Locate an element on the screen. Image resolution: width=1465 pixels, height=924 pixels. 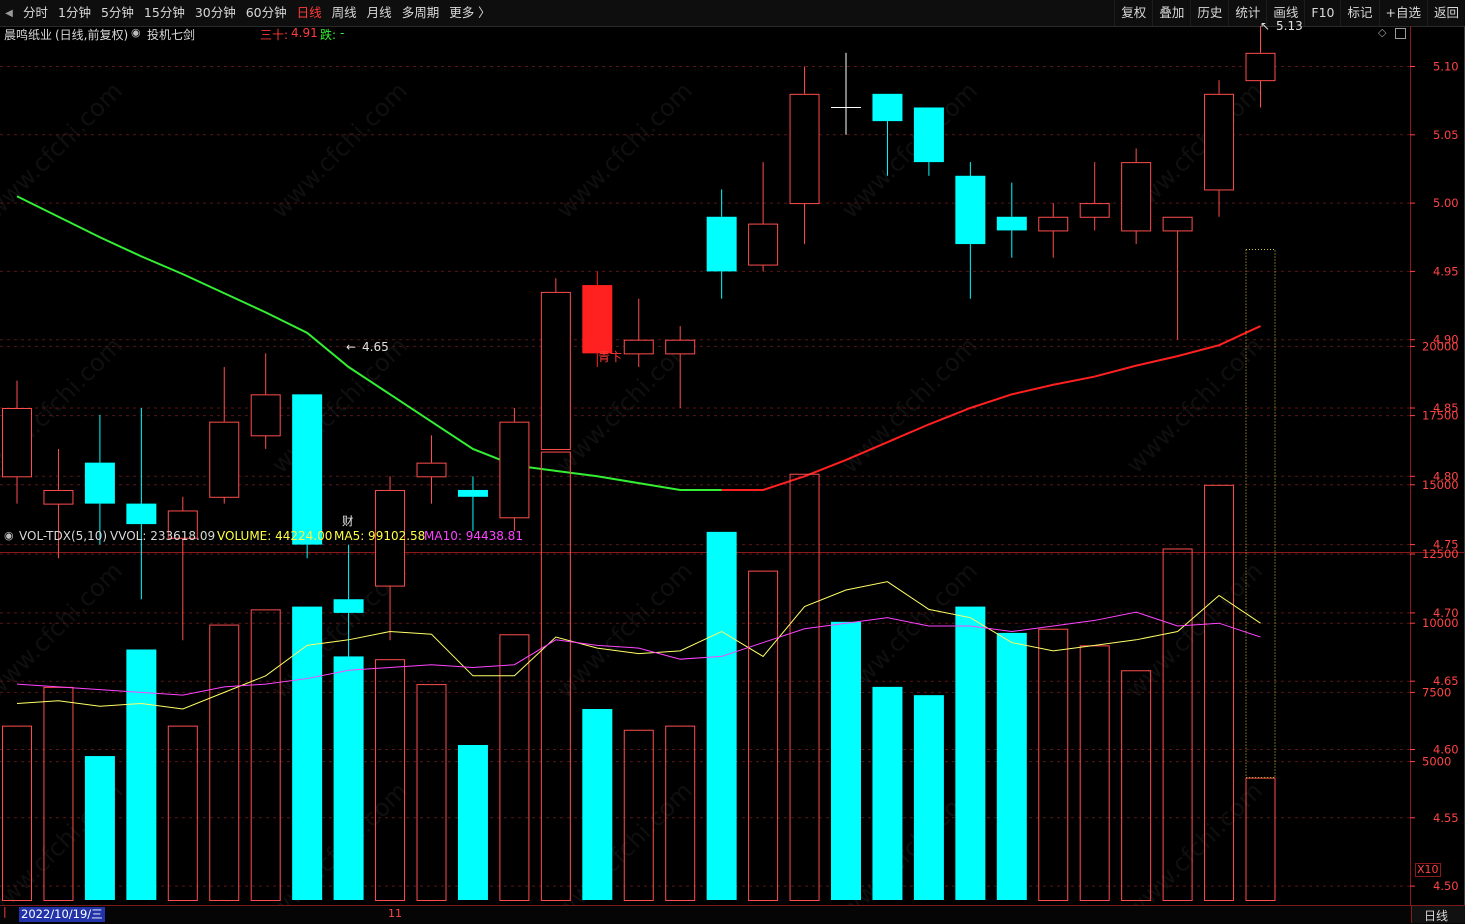
tab-period-9: 多周期 is located at coordinates (421, 13).